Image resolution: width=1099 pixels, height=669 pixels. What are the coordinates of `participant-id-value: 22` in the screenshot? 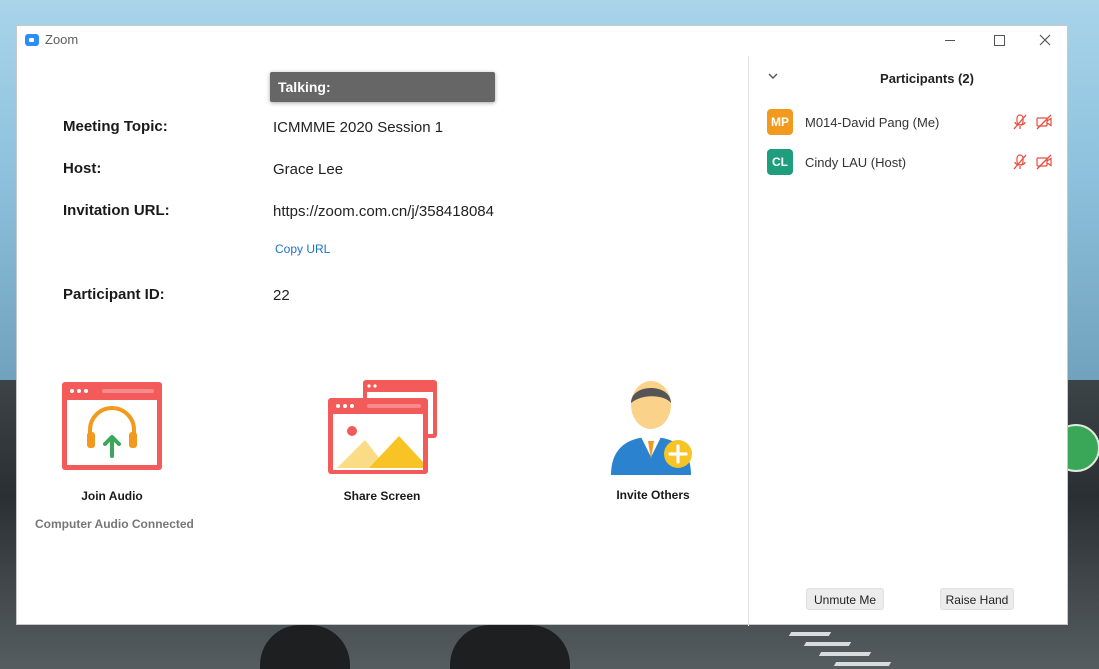 It's located at (281, 295).